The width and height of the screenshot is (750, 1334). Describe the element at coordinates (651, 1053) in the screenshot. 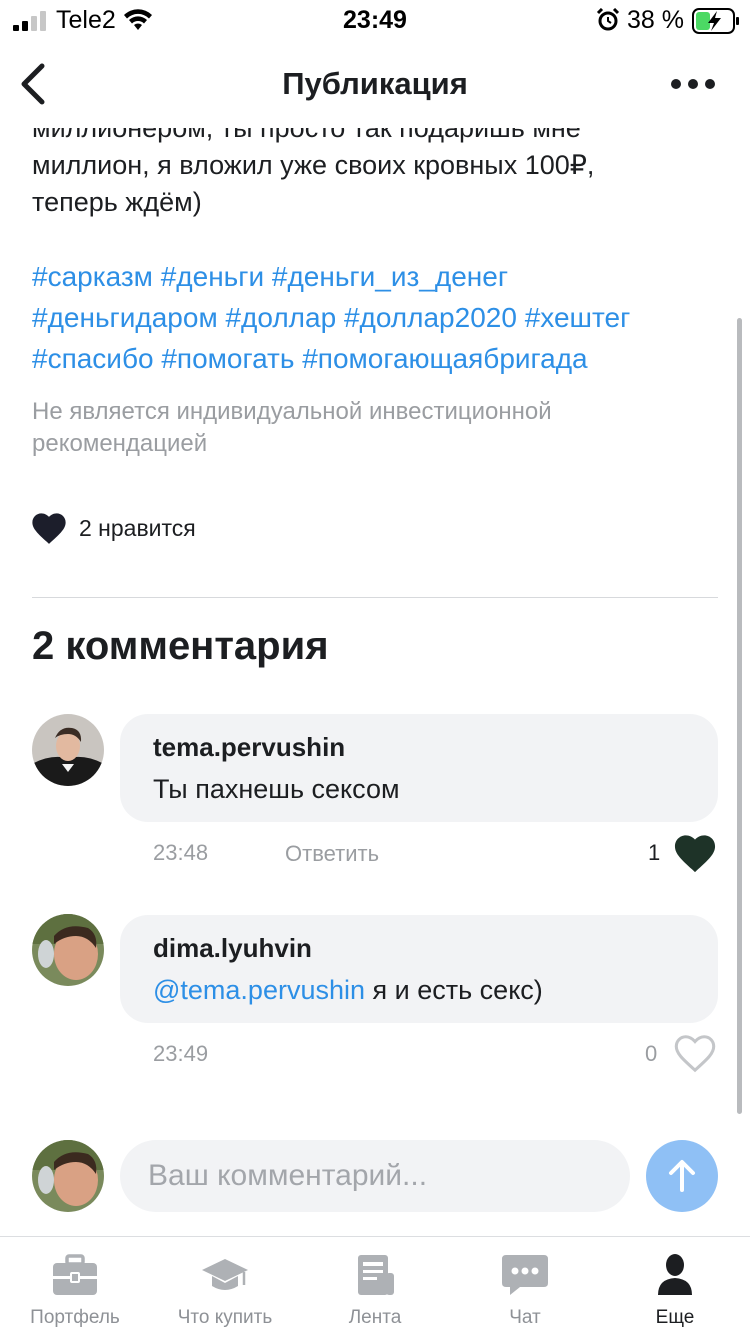

I see `comment-like-count: 0` at that location.